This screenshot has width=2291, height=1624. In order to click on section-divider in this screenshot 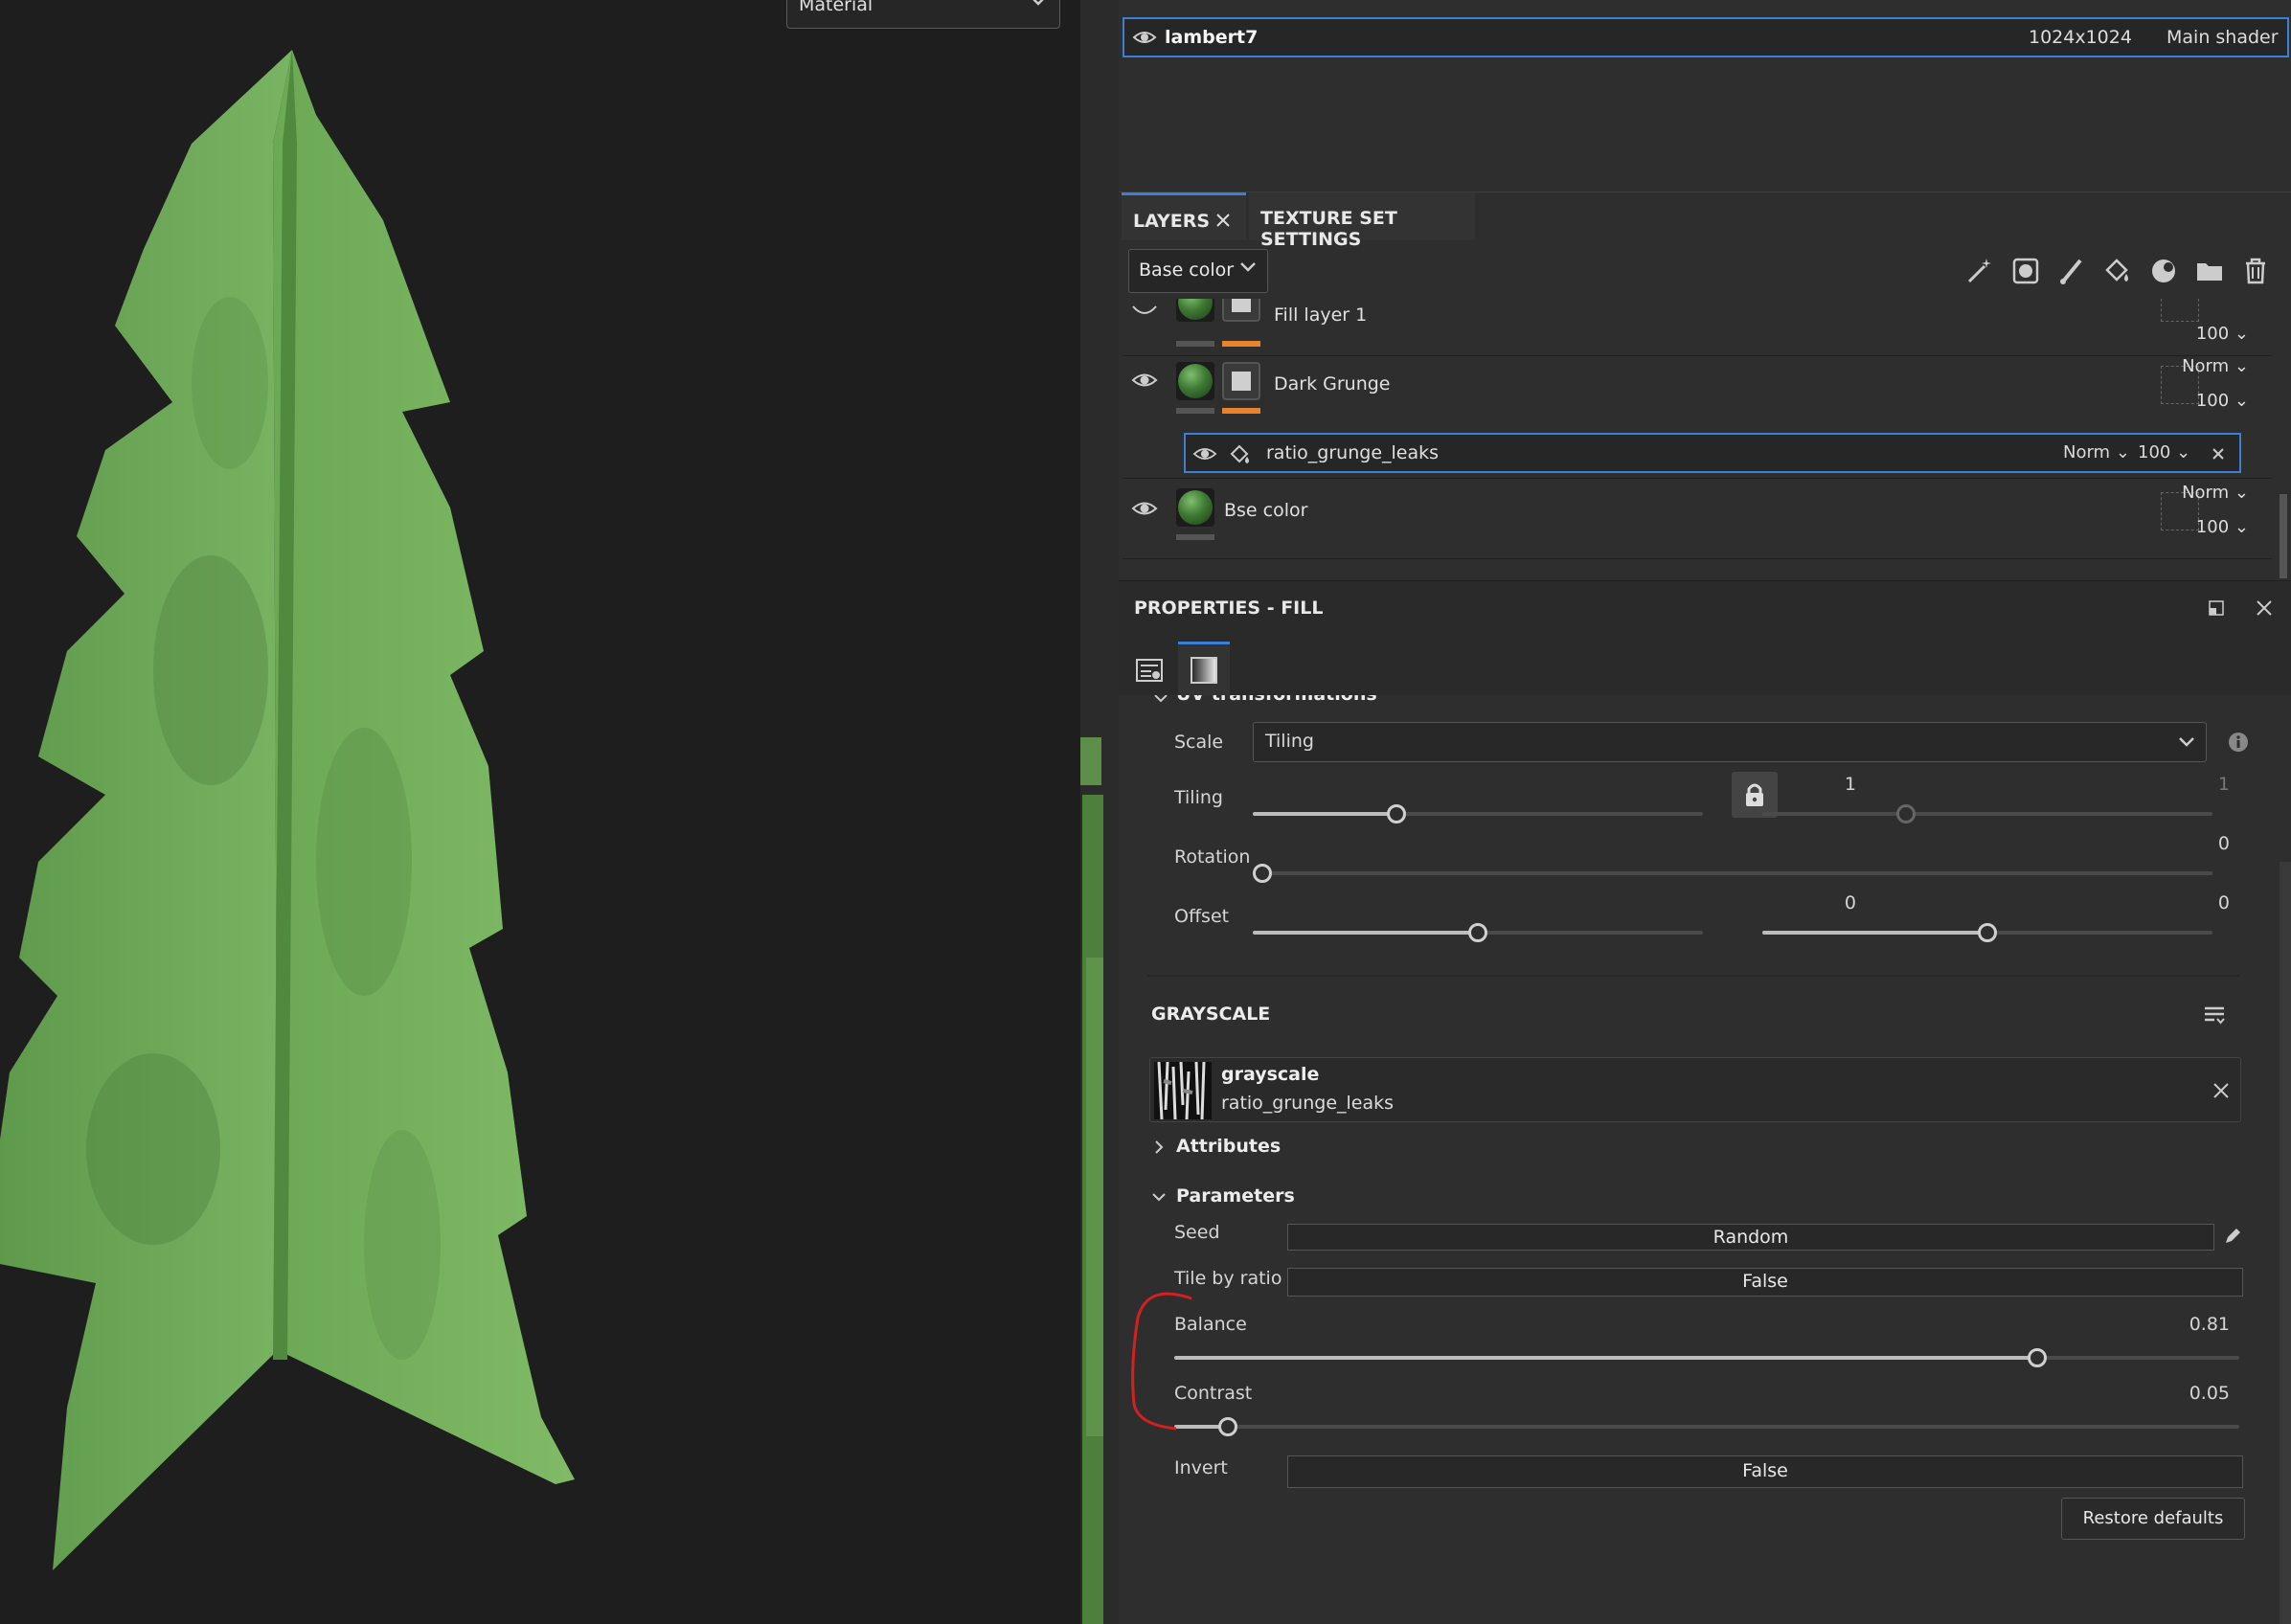, I will do `click(1693, 976)`.